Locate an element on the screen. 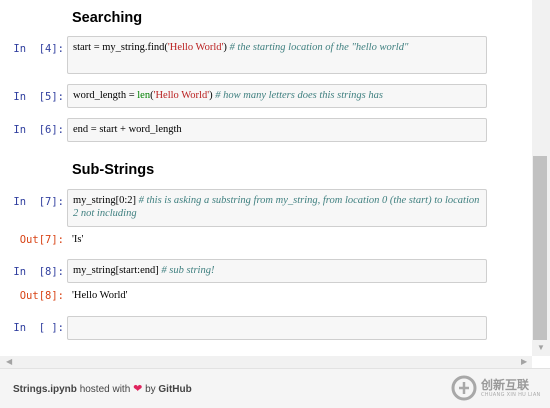 Image resolution: width=550 pixels, height=408 pixels. vertical-scrollbar-thumb is located at coordinates (540, 248).